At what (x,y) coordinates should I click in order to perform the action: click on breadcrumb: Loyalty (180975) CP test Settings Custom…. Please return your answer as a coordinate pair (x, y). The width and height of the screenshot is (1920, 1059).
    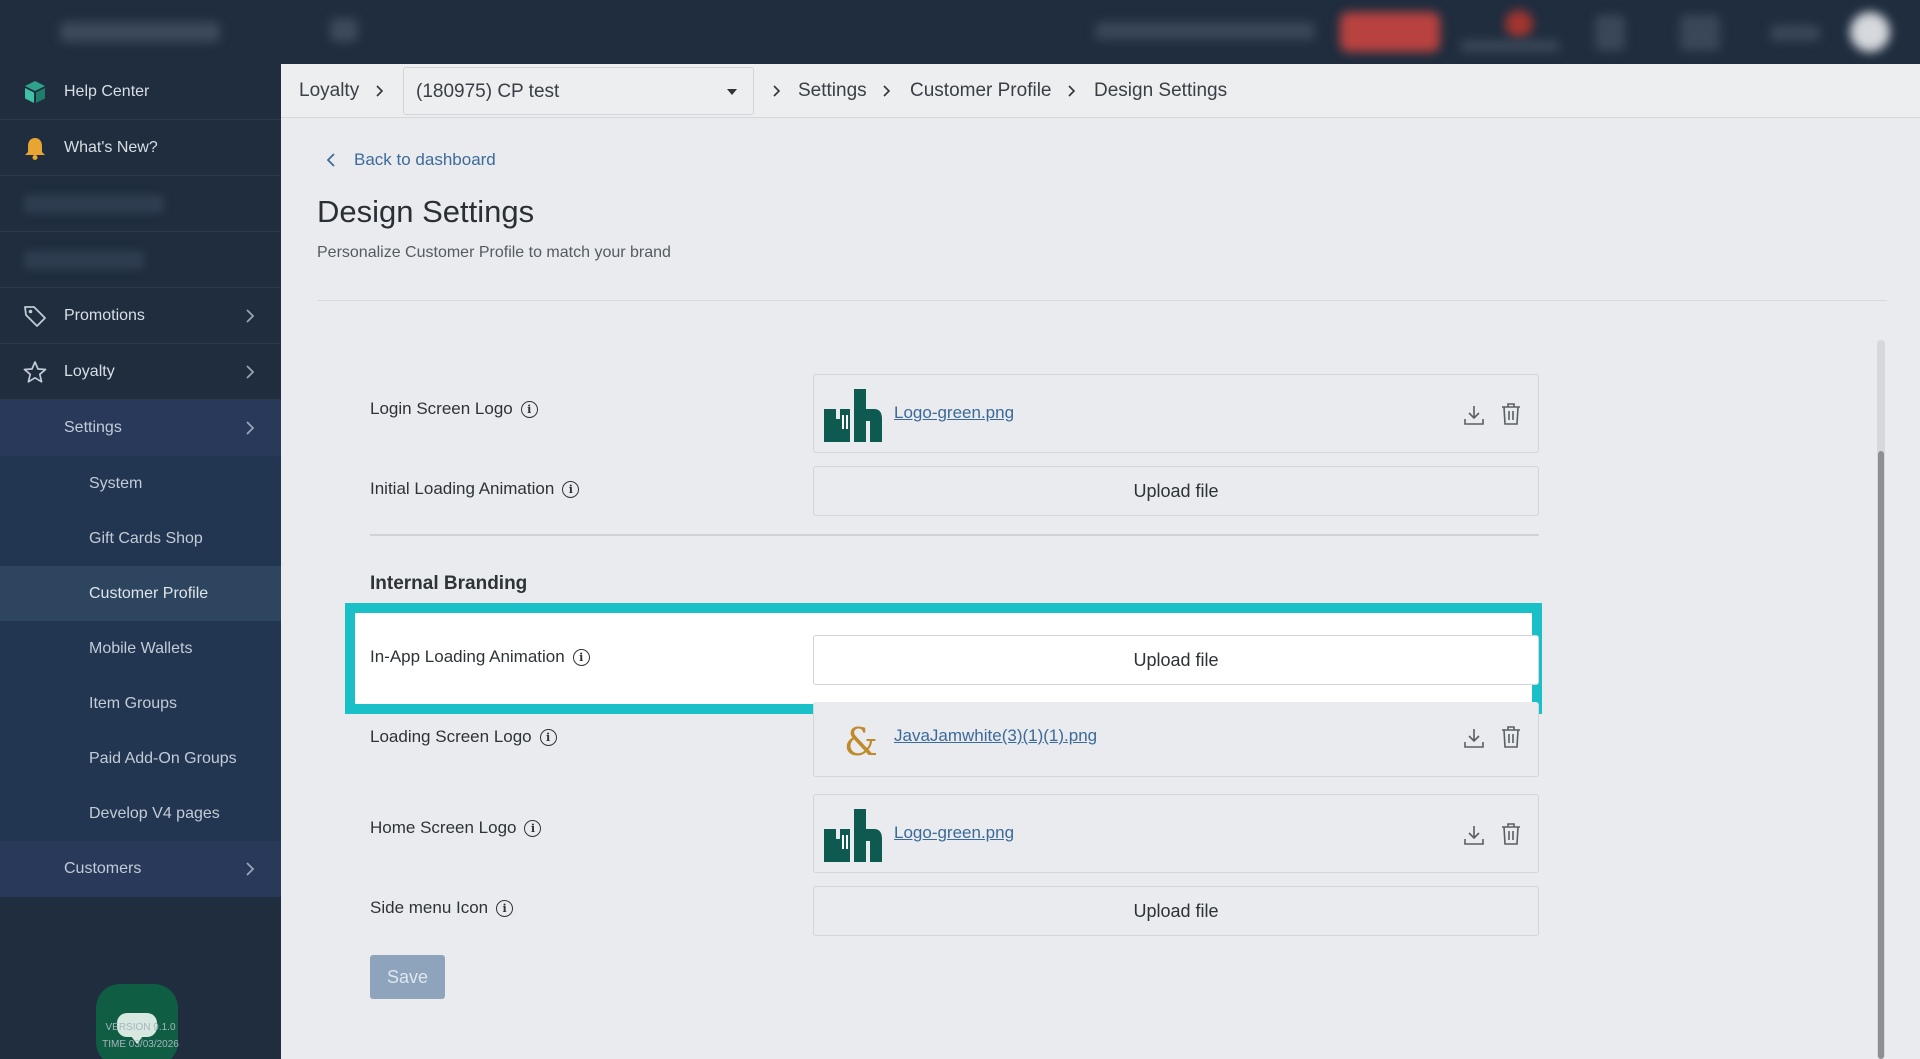
    Looking at the image, I should click on (1100, 91).